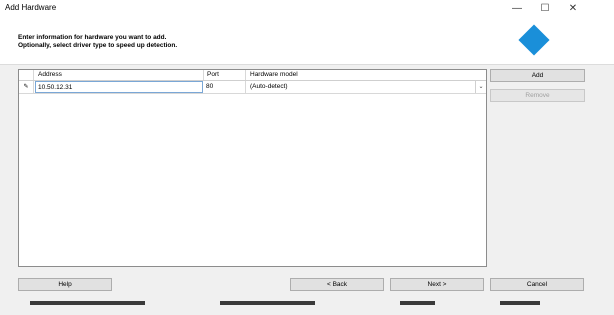  What do you see at coordinates (26, 87) in the screenshot?
I see `edit-row-icon: ✎` at bounding box center [26, 87].